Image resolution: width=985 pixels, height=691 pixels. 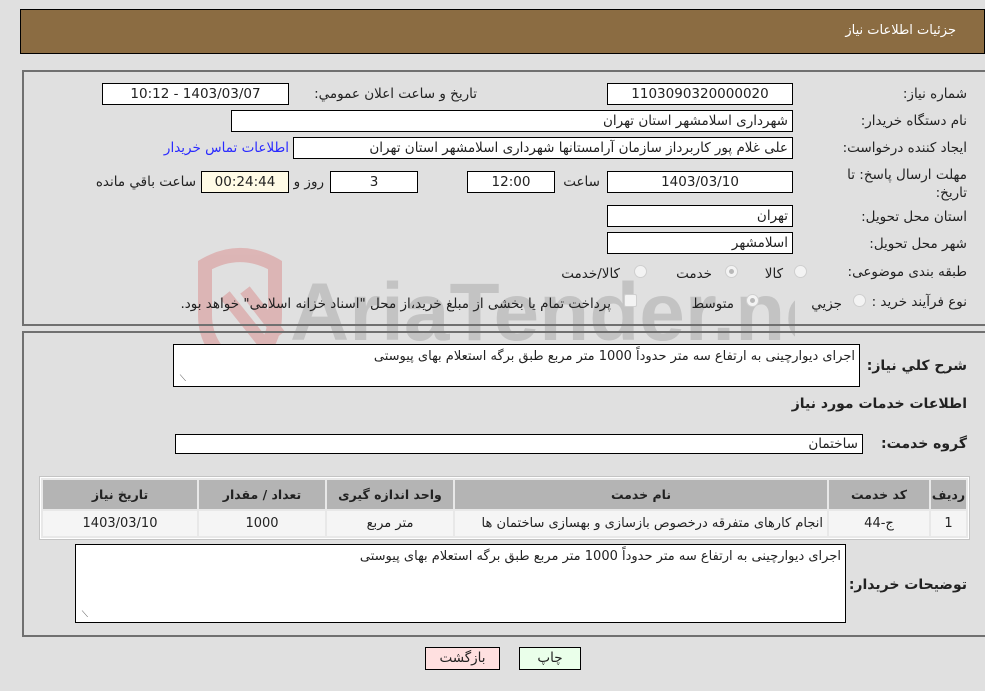 I want to click on city-label: شهر محل تحویل:, so click(x=918, y=244).